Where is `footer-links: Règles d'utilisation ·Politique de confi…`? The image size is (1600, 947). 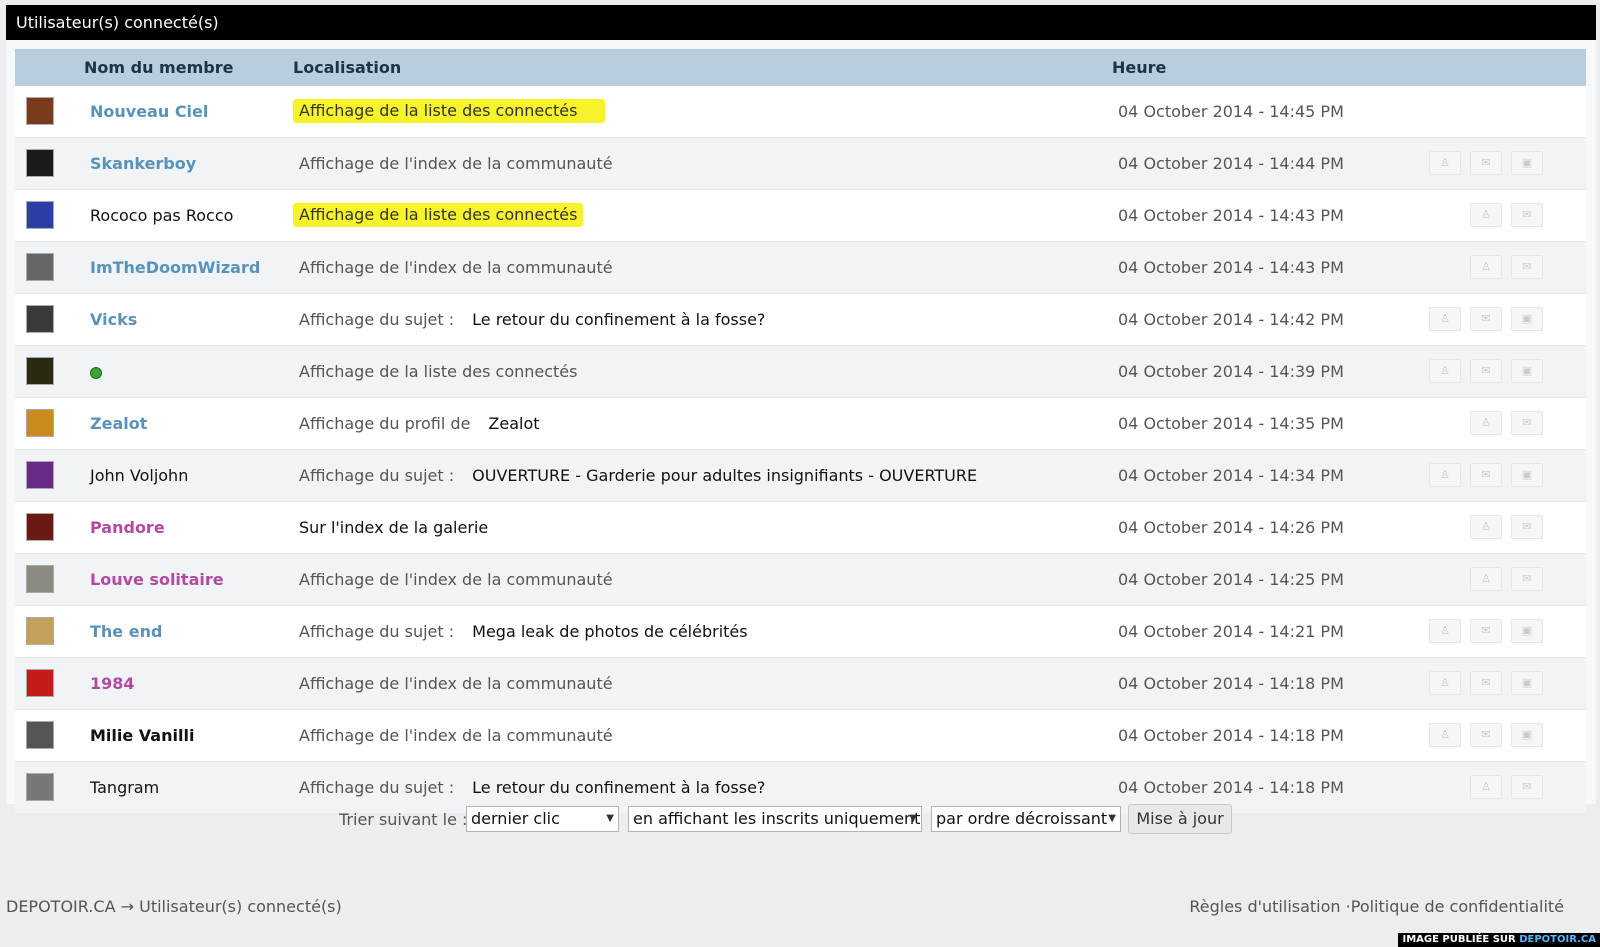 footer-links: Règles d'utilisation ·Politique de confi… is located at coordinates (1376, 907).